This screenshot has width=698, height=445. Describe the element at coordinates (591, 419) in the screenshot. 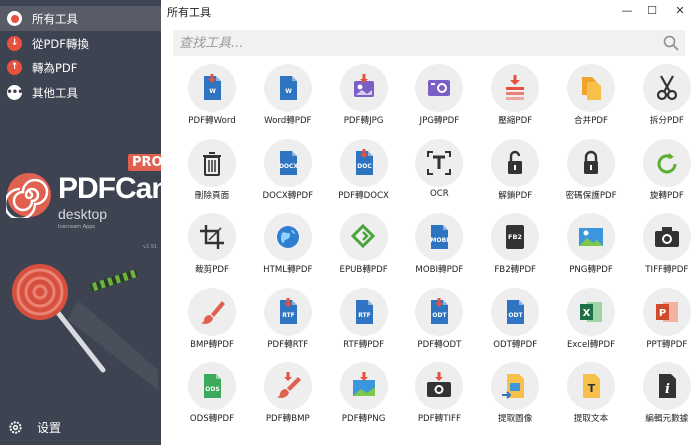

I see `tool-label: 提取文本` at that location.